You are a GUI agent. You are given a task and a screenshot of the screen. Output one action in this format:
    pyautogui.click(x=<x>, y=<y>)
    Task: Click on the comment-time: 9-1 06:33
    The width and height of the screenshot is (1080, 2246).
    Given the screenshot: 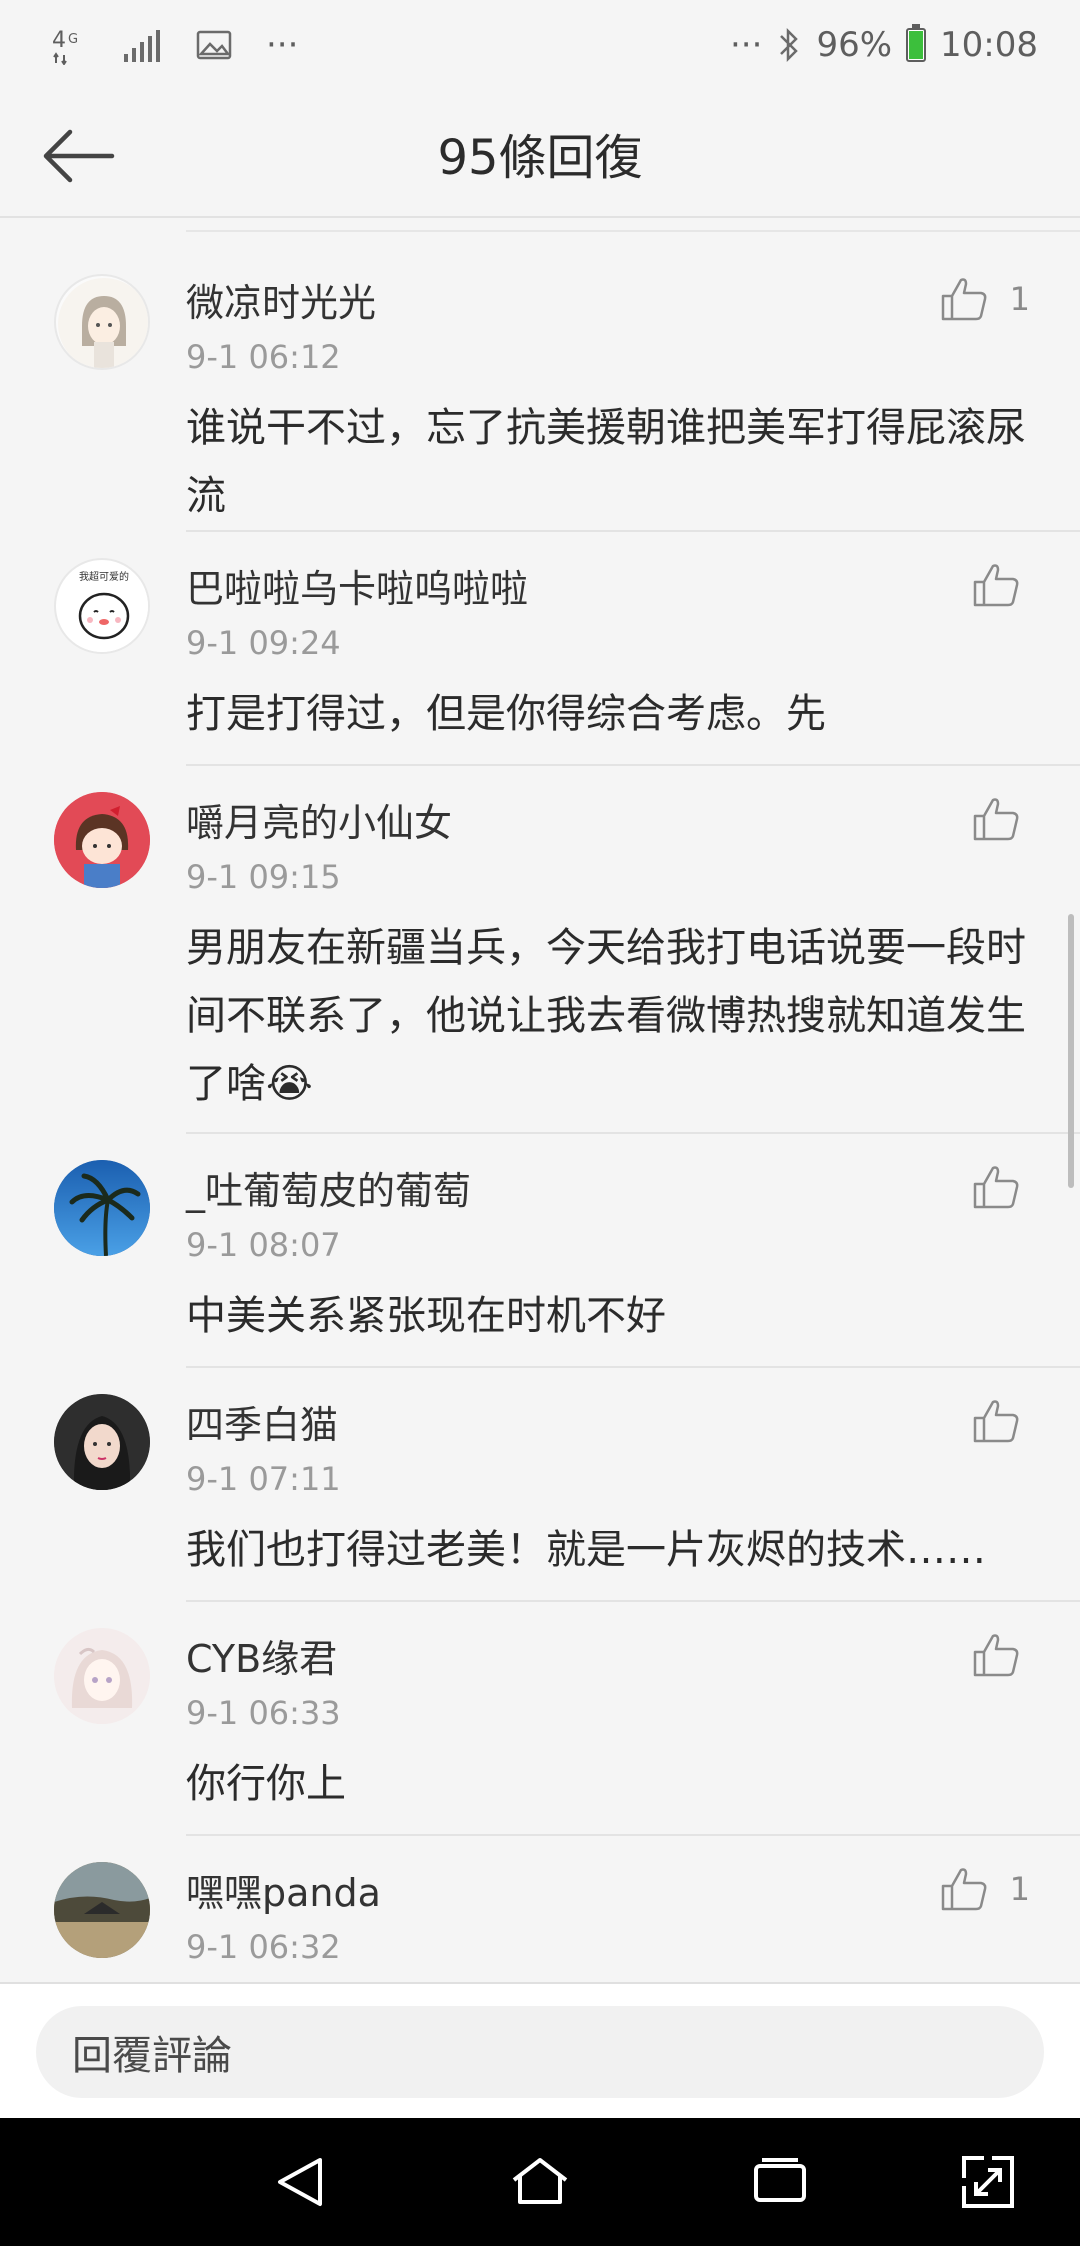 What is the action you would take?
    pyautogui.click(x=263, y=1713)
    